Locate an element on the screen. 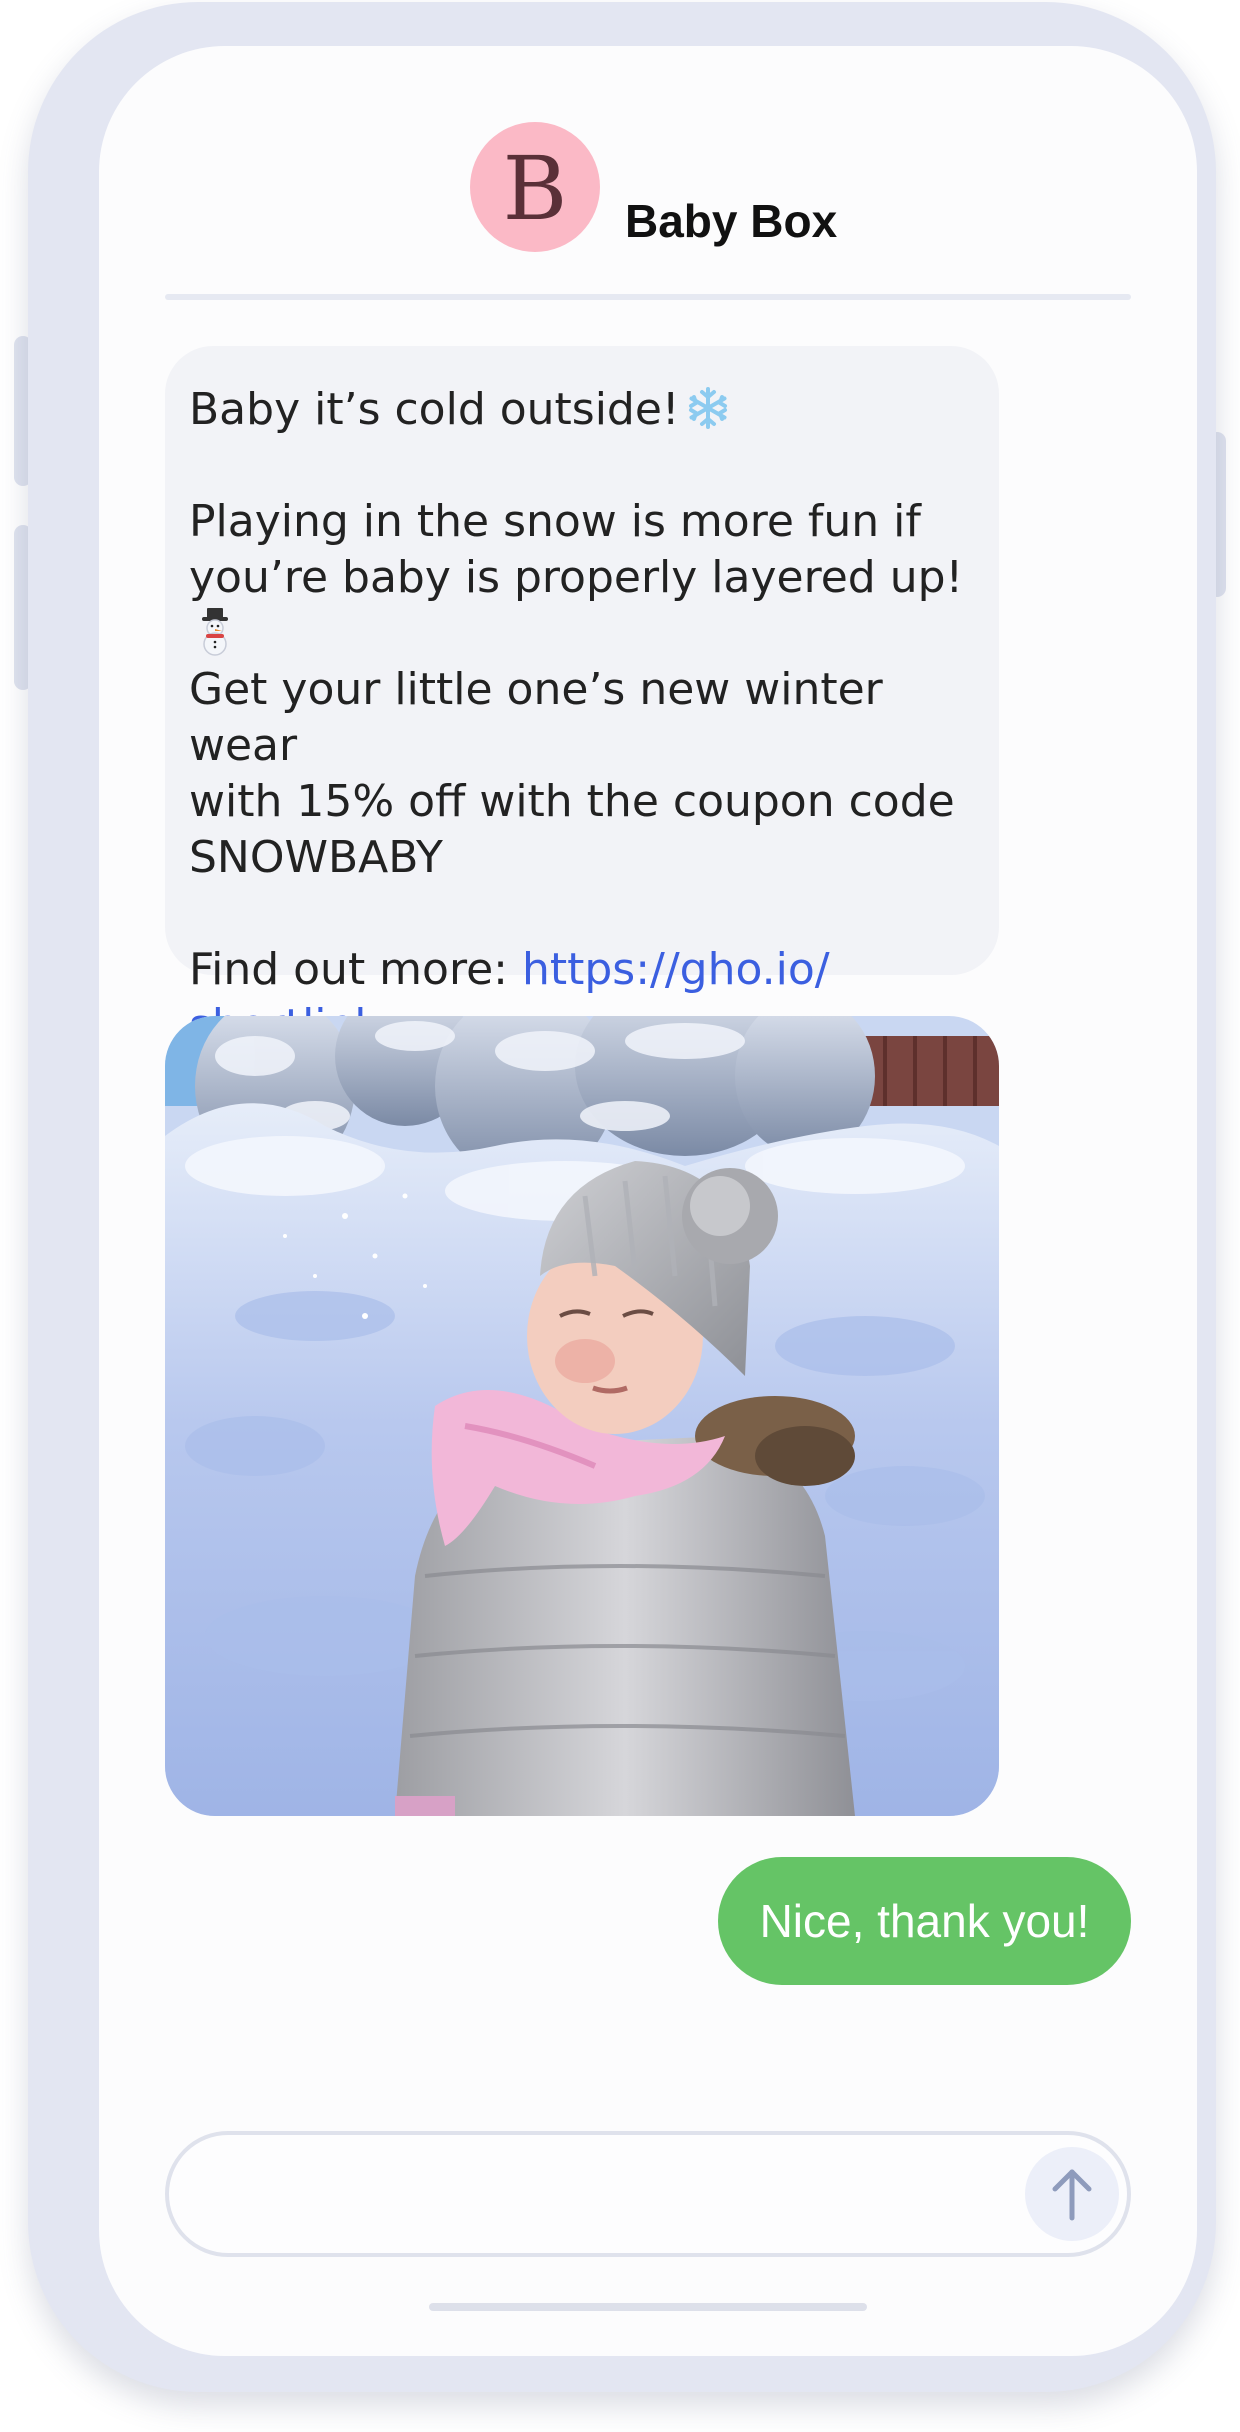 The height and width of the screenshot is (2432, 1240). contact-name: Baby Box is located at coordinates (731, 221).